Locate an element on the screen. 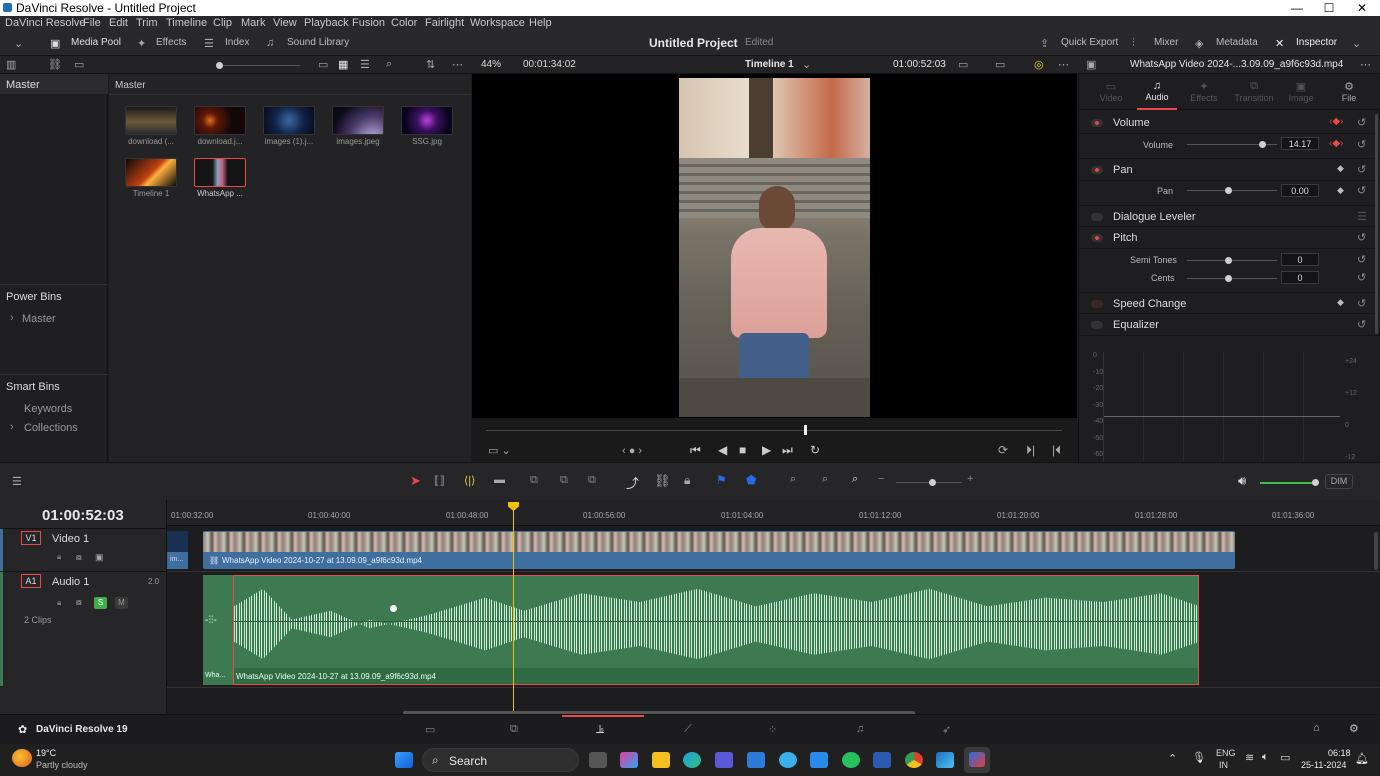  volume-field: 14.17 is located at coordinates (1300, 143).